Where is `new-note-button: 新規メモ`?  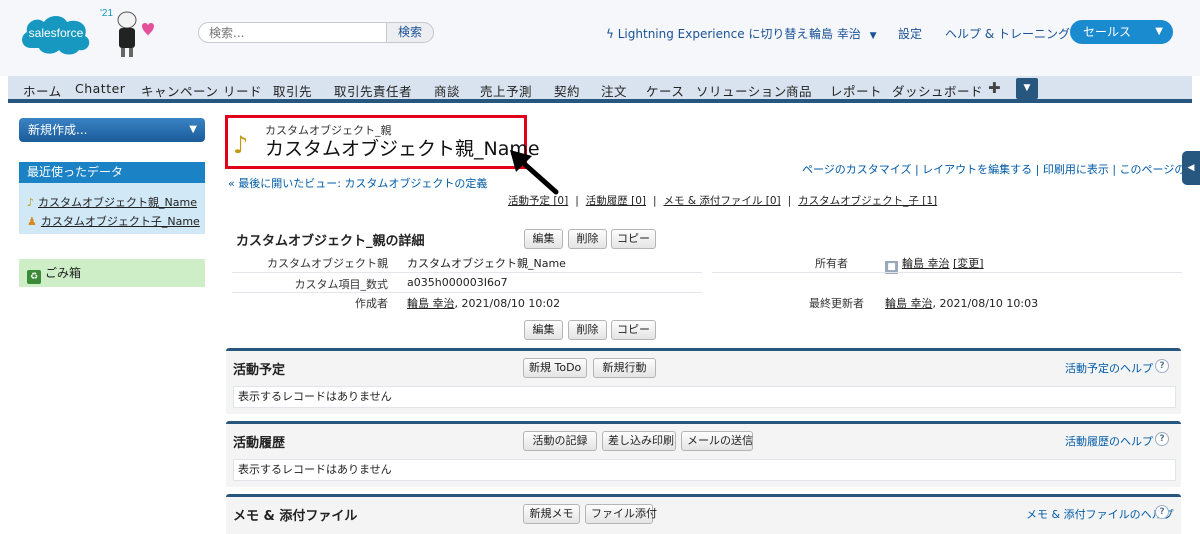 new-note-button: 新規メモ is located at coordinates (551, 514).